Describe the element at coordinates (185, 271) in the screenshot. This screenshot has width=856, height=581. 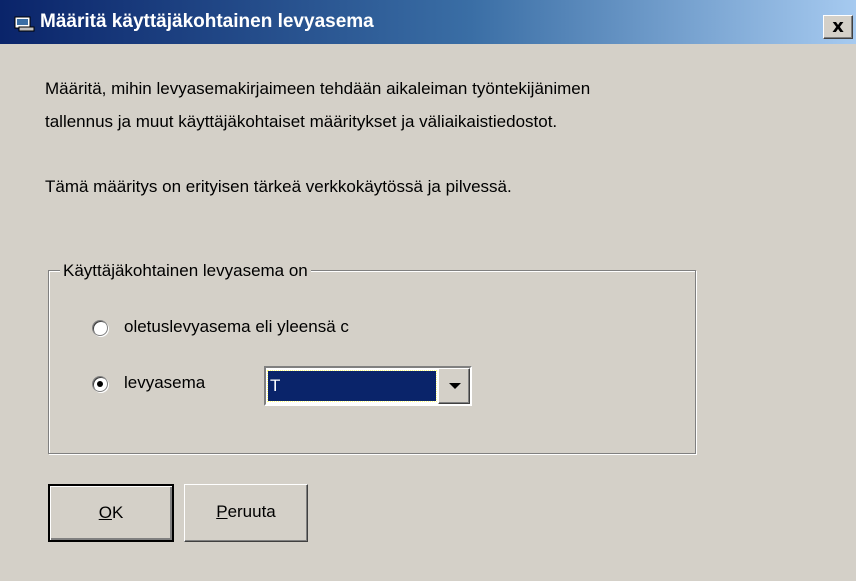
I see `groupbox-legend: Käyttäjäkohtainen levyasema on` at that location.